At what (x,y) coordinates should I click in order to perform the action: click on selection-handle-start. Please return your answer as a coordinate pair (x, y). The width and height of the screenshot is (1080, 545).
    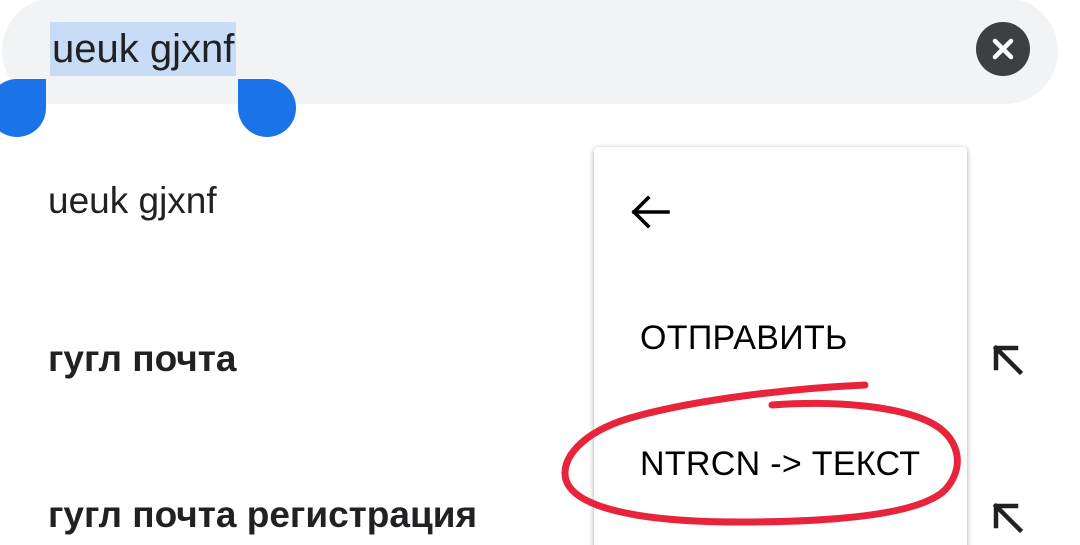
    Looking at the image, I should click on (23, 108).